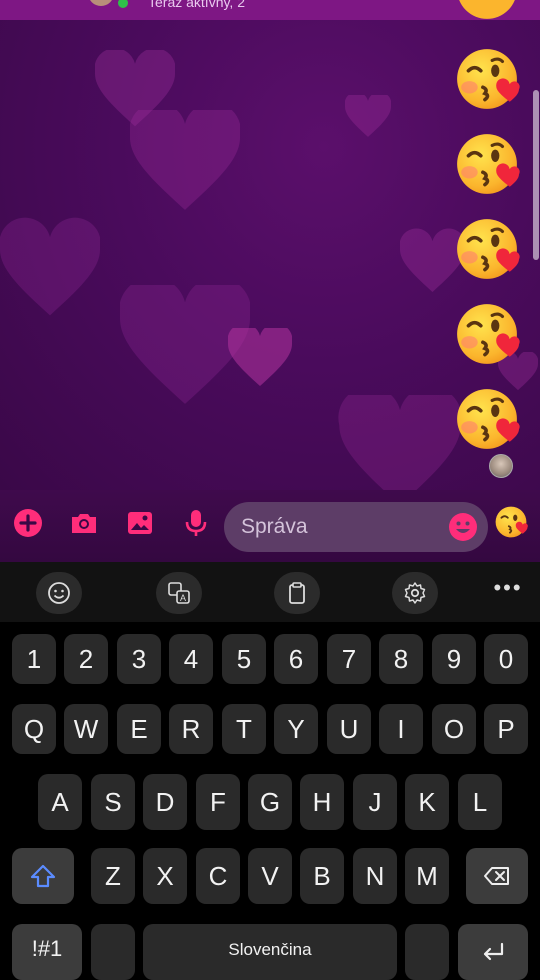 The height and width of the screenshot is (980, 540). I want to click on seen-avatar, so click(501, 466).